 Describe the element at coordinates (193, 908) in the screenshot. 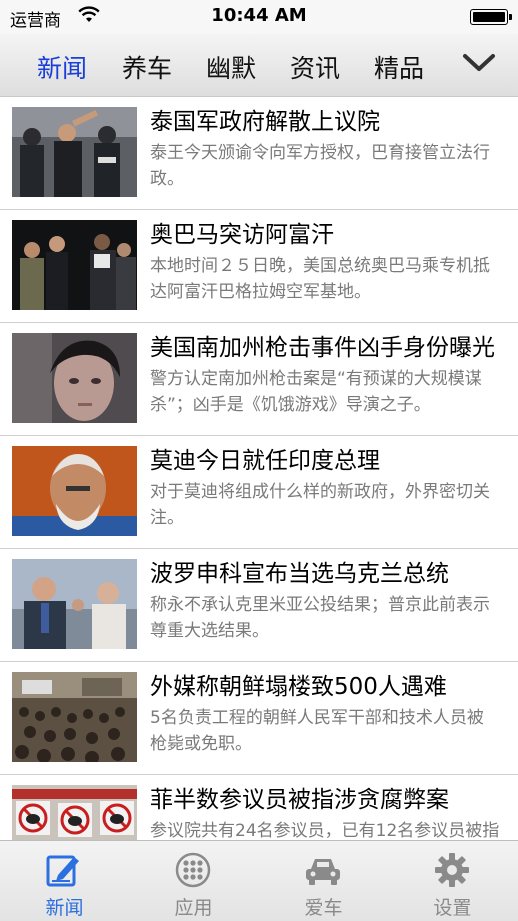

I see `bottom-tab-label: 应用` at that location.